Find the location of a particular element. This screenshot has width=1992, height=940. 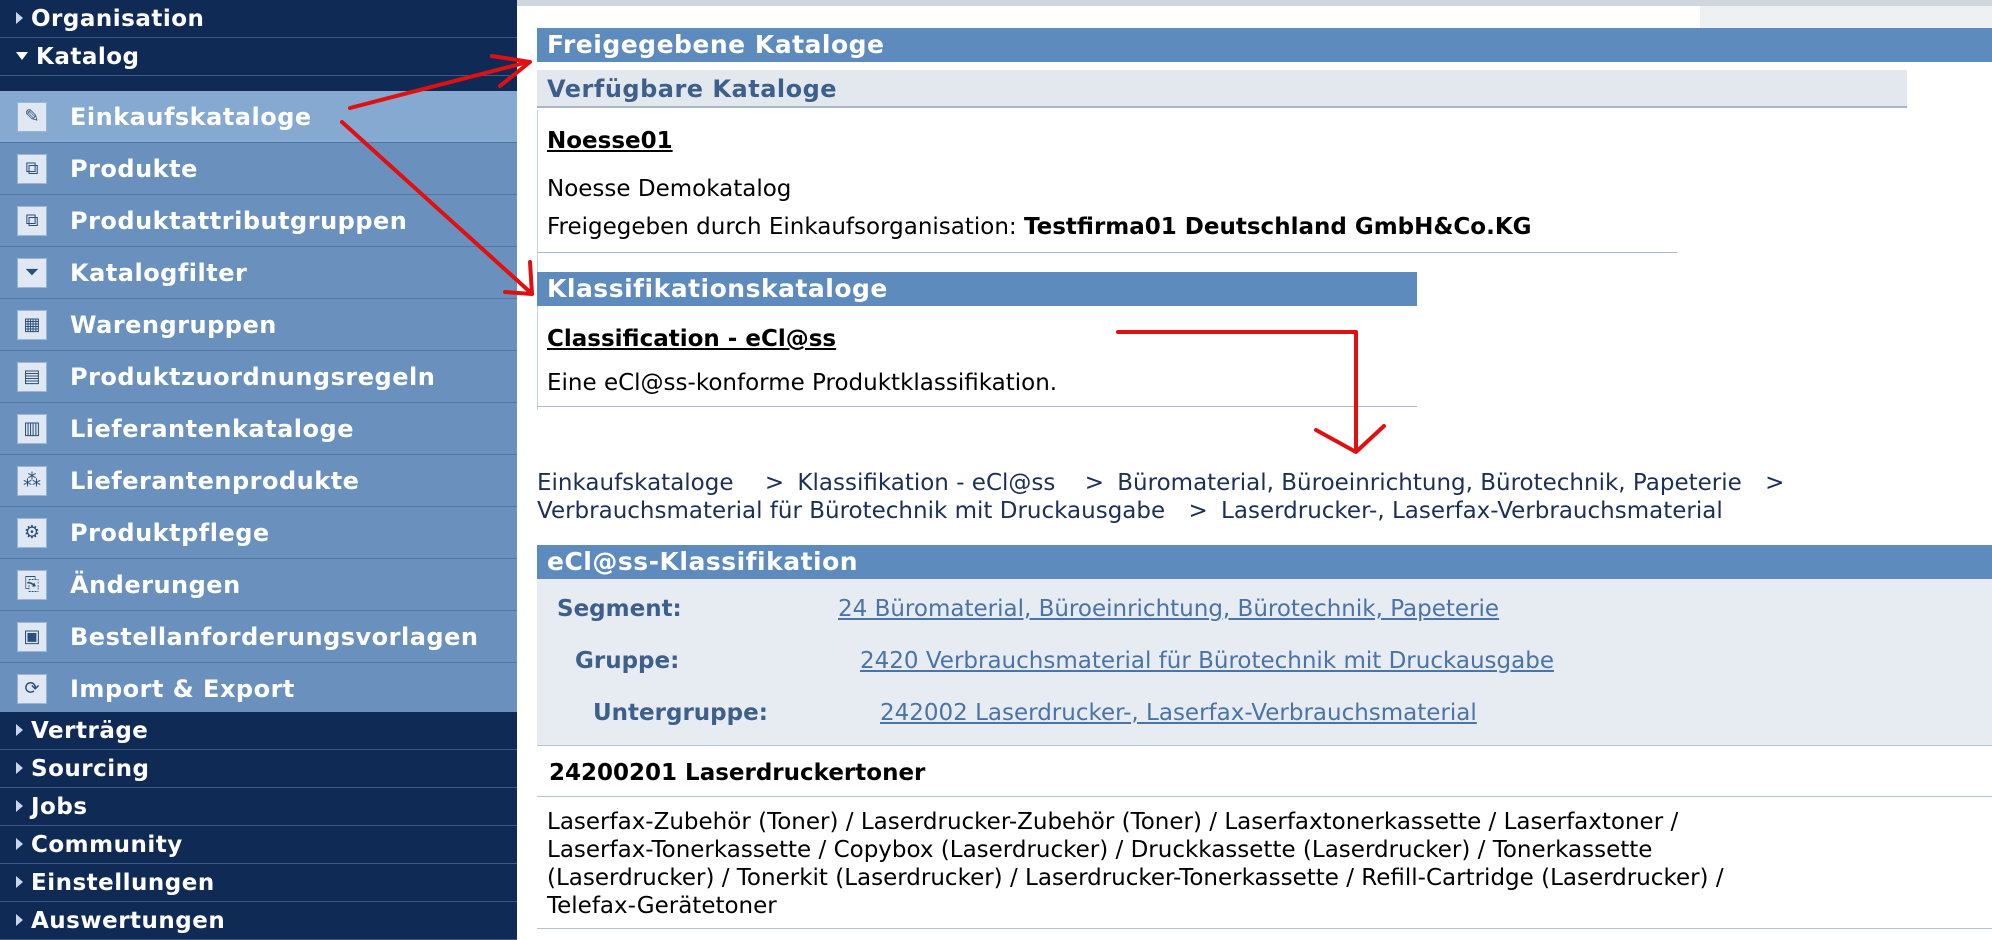

breadcrumb-link: Klassifikation - eCl@ss is located at coordinates (926, 483).